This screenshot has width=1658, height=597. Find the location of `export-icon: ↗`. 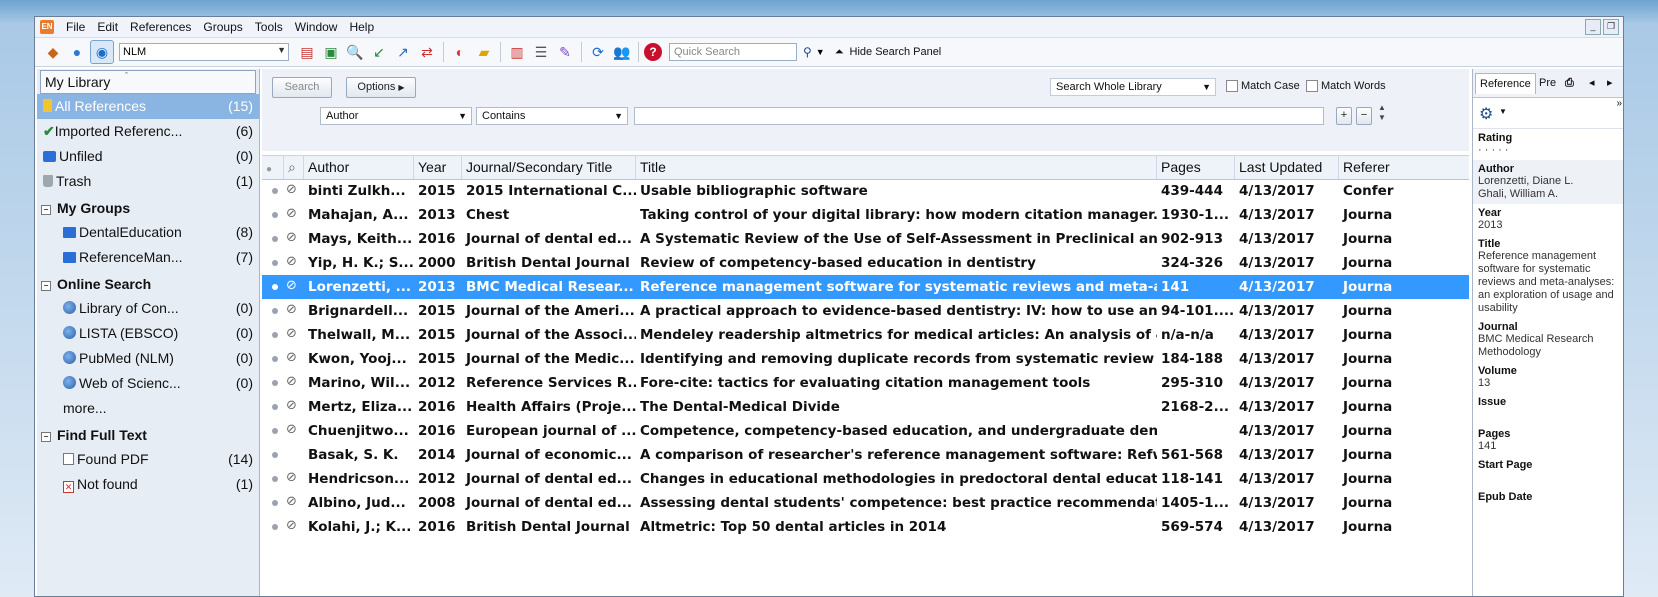

export-icon: ↗ is located at coordinates (403, 52).